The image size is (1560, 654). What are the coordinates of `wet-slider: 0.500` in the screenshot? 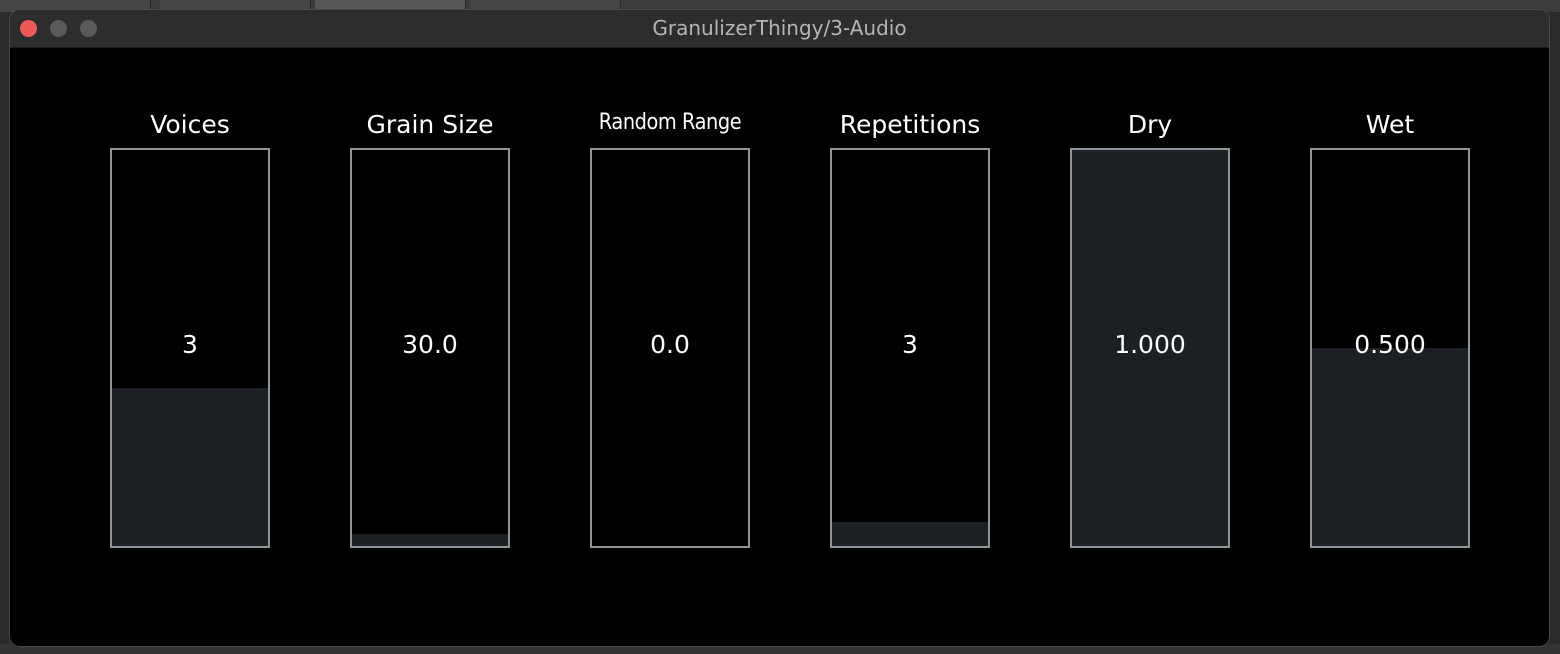 It's located at (1390, 348).